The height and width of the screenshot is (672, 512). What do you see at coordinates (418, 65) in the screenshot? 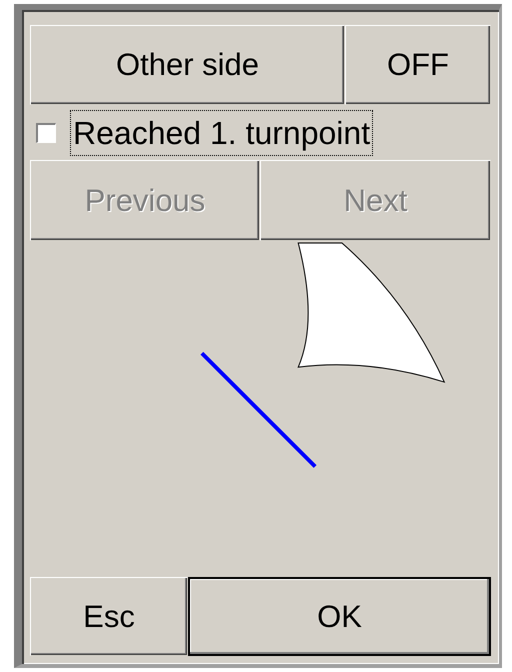
I see `button: OFF` at bounding box center [418, 65].